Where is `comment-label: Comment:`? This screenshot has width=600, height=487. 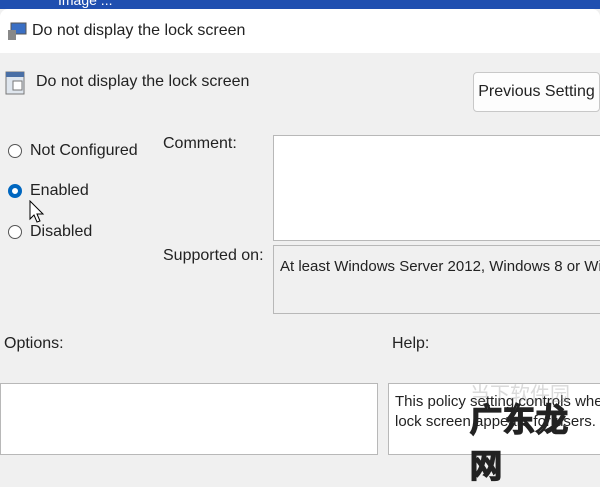 comment-label: Comment: is located at coordinates (200, 143).